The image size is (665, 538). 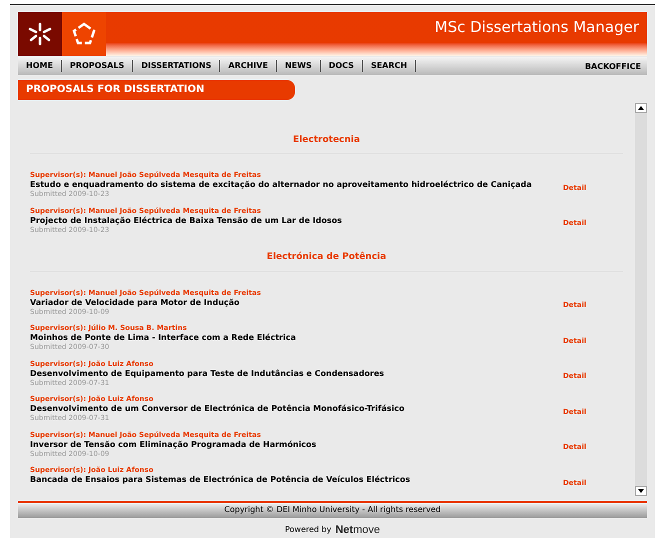 I want to click on section-heading: Electrónica de Potência, so click(x=326, y=257).